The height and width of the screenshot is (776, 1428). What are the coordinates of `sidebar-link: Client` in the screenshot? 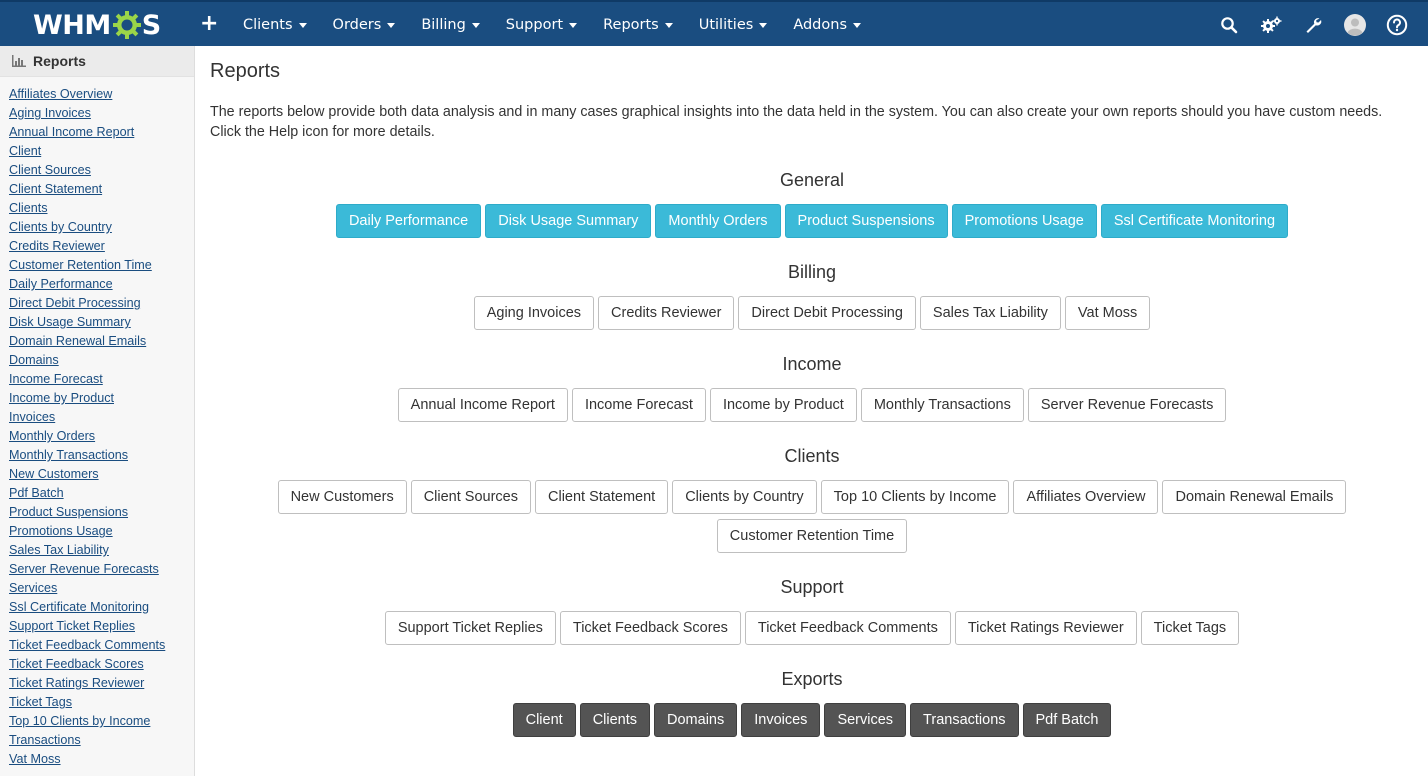 It's located at (25, 151).